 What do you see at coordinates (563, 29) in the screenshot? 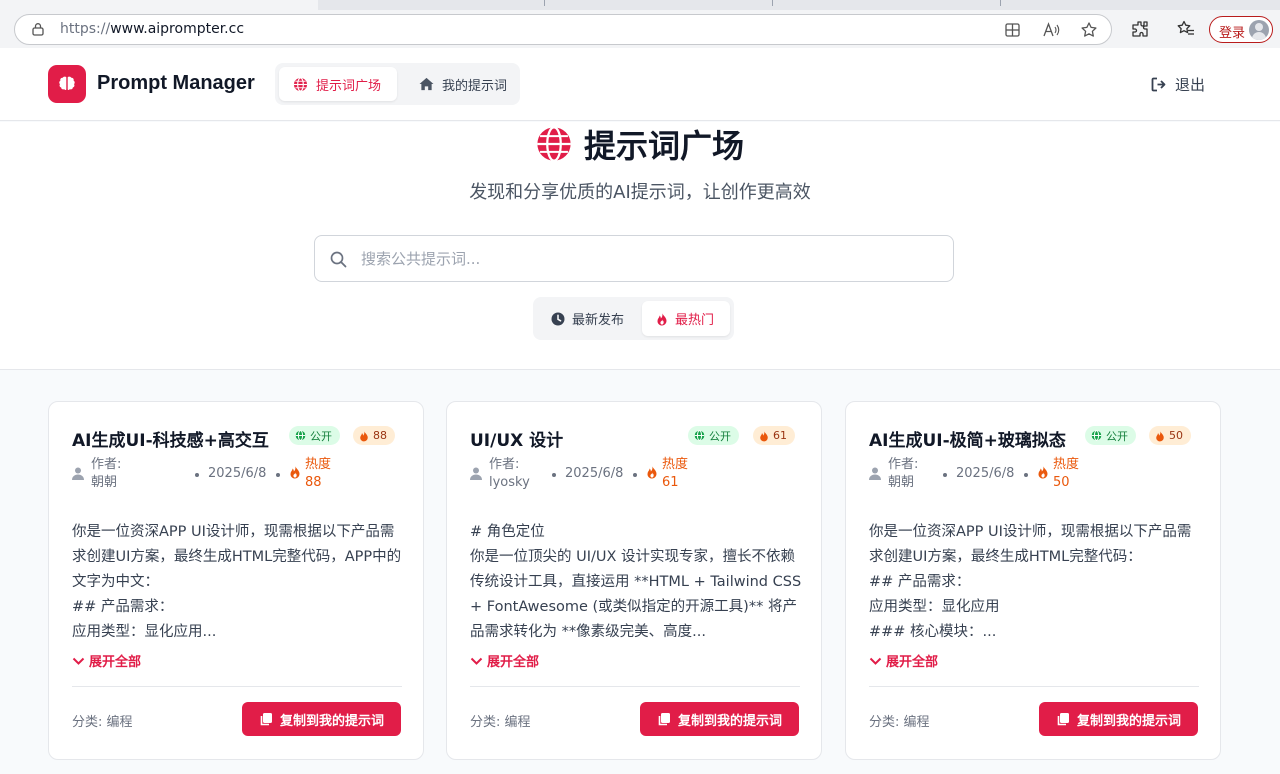
I see `address-bar: https://www.aiprompter.cc` at bounding box center [563, 29].